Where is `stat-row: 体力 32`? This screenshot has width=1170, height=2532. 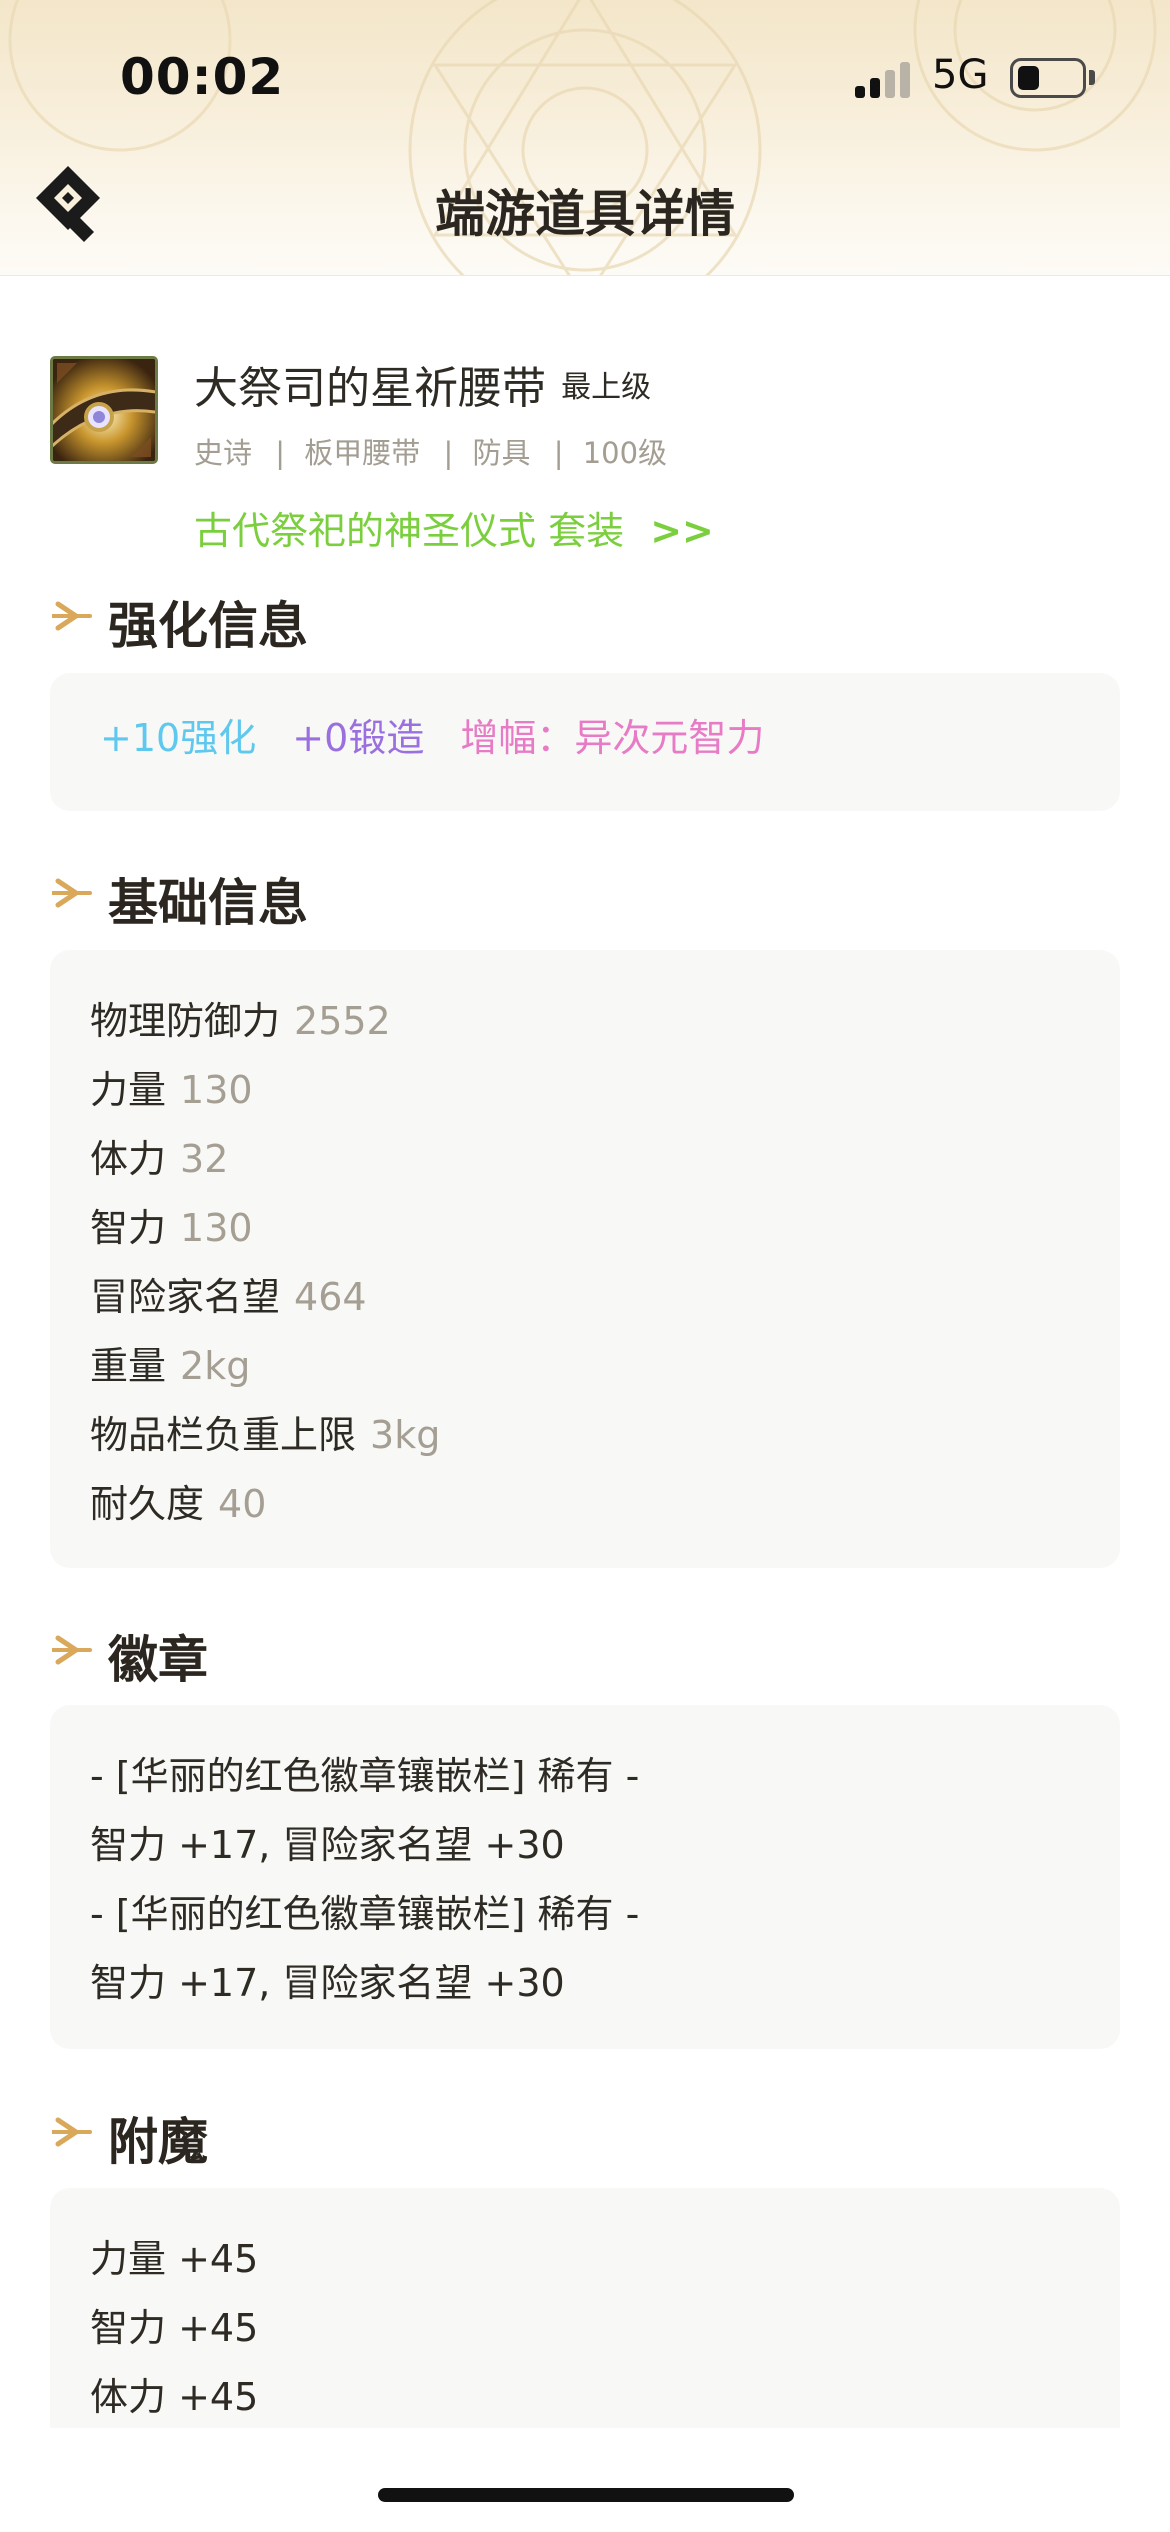 stat-row: 体力 32 is located at coordinates (159, 1155).